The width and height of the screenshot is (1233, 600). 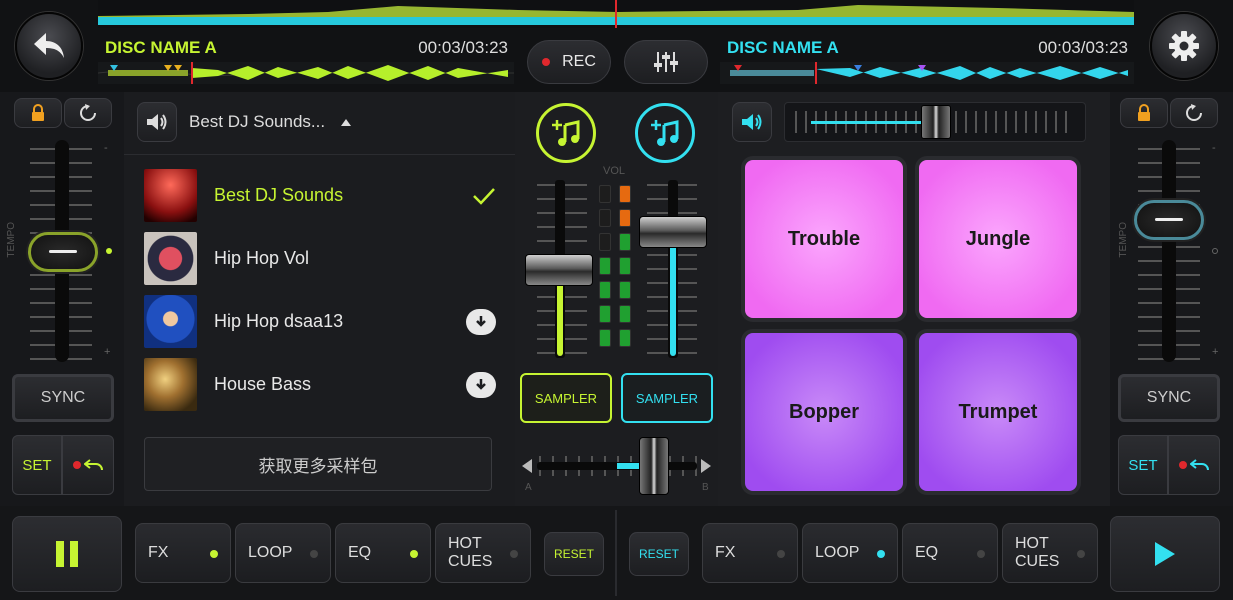 What do you see at coordinates (414, 554) in the screenshot?
I see `deck-a-eq-indicator` at bounding box center [414, 554].